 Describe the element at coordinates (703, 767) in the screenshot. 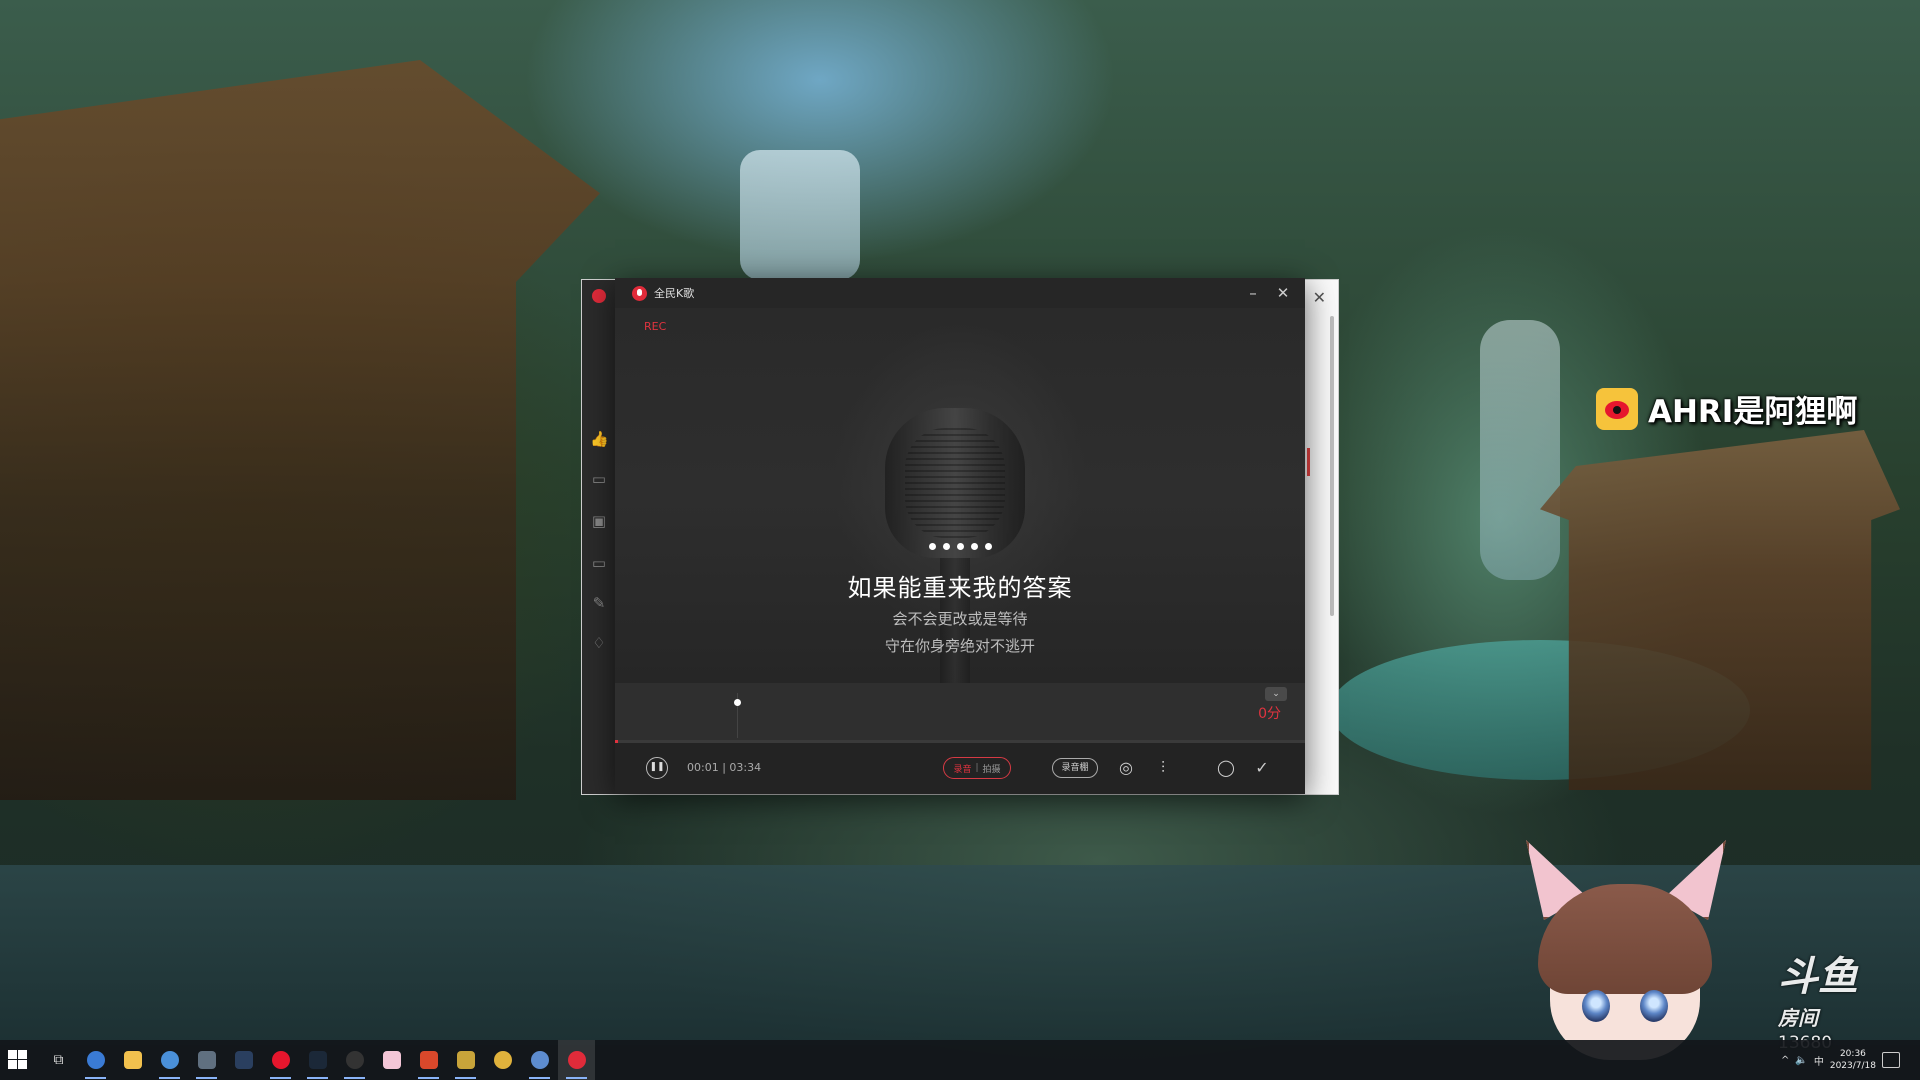

I see `current-time: 00:01` at that location.